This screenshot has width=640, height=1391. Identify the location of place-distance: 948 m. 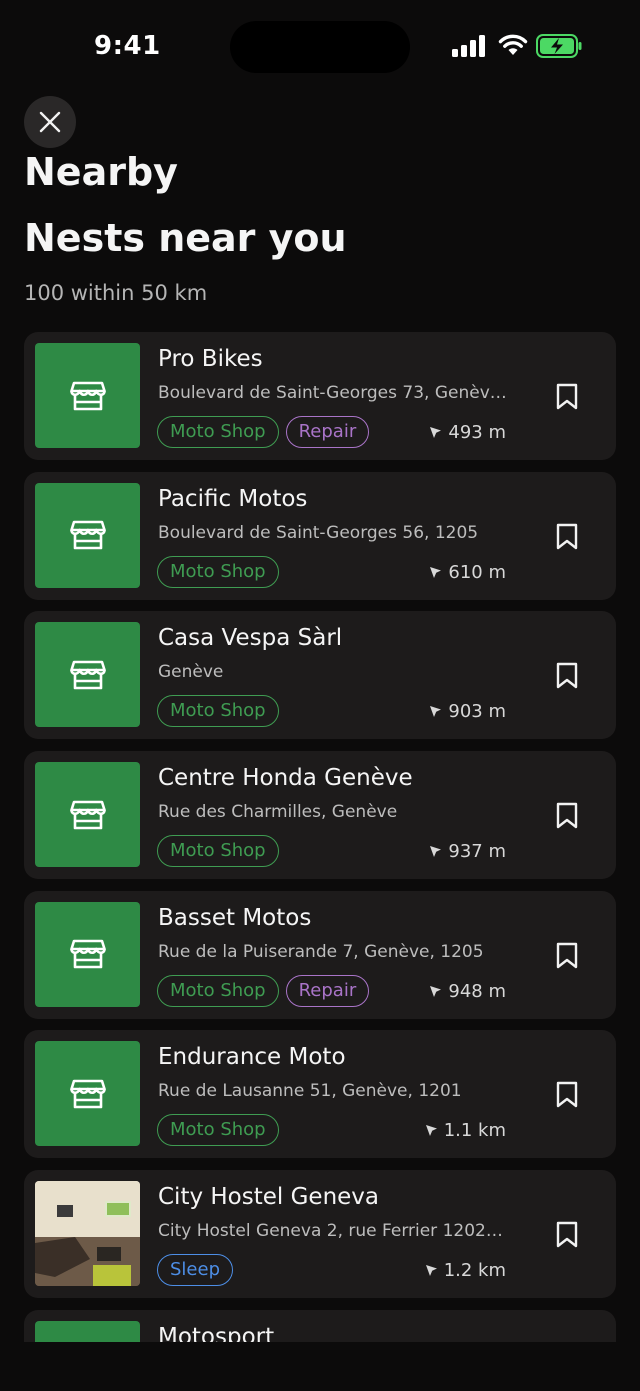
(467, 991).